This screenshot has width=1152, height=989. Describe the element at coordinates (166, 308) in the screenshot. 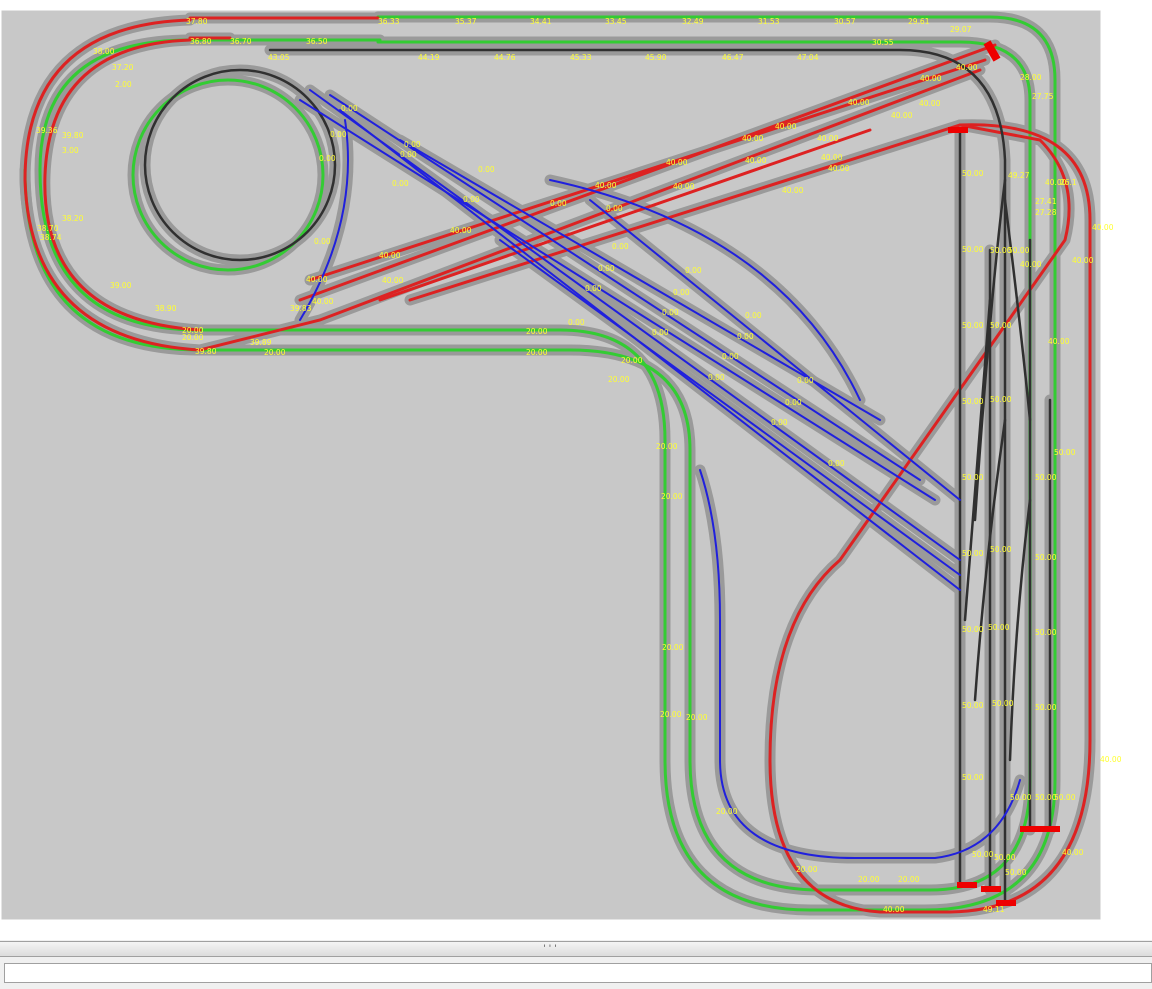

I see `elevation-label-left-loop: 38.90` at that location.